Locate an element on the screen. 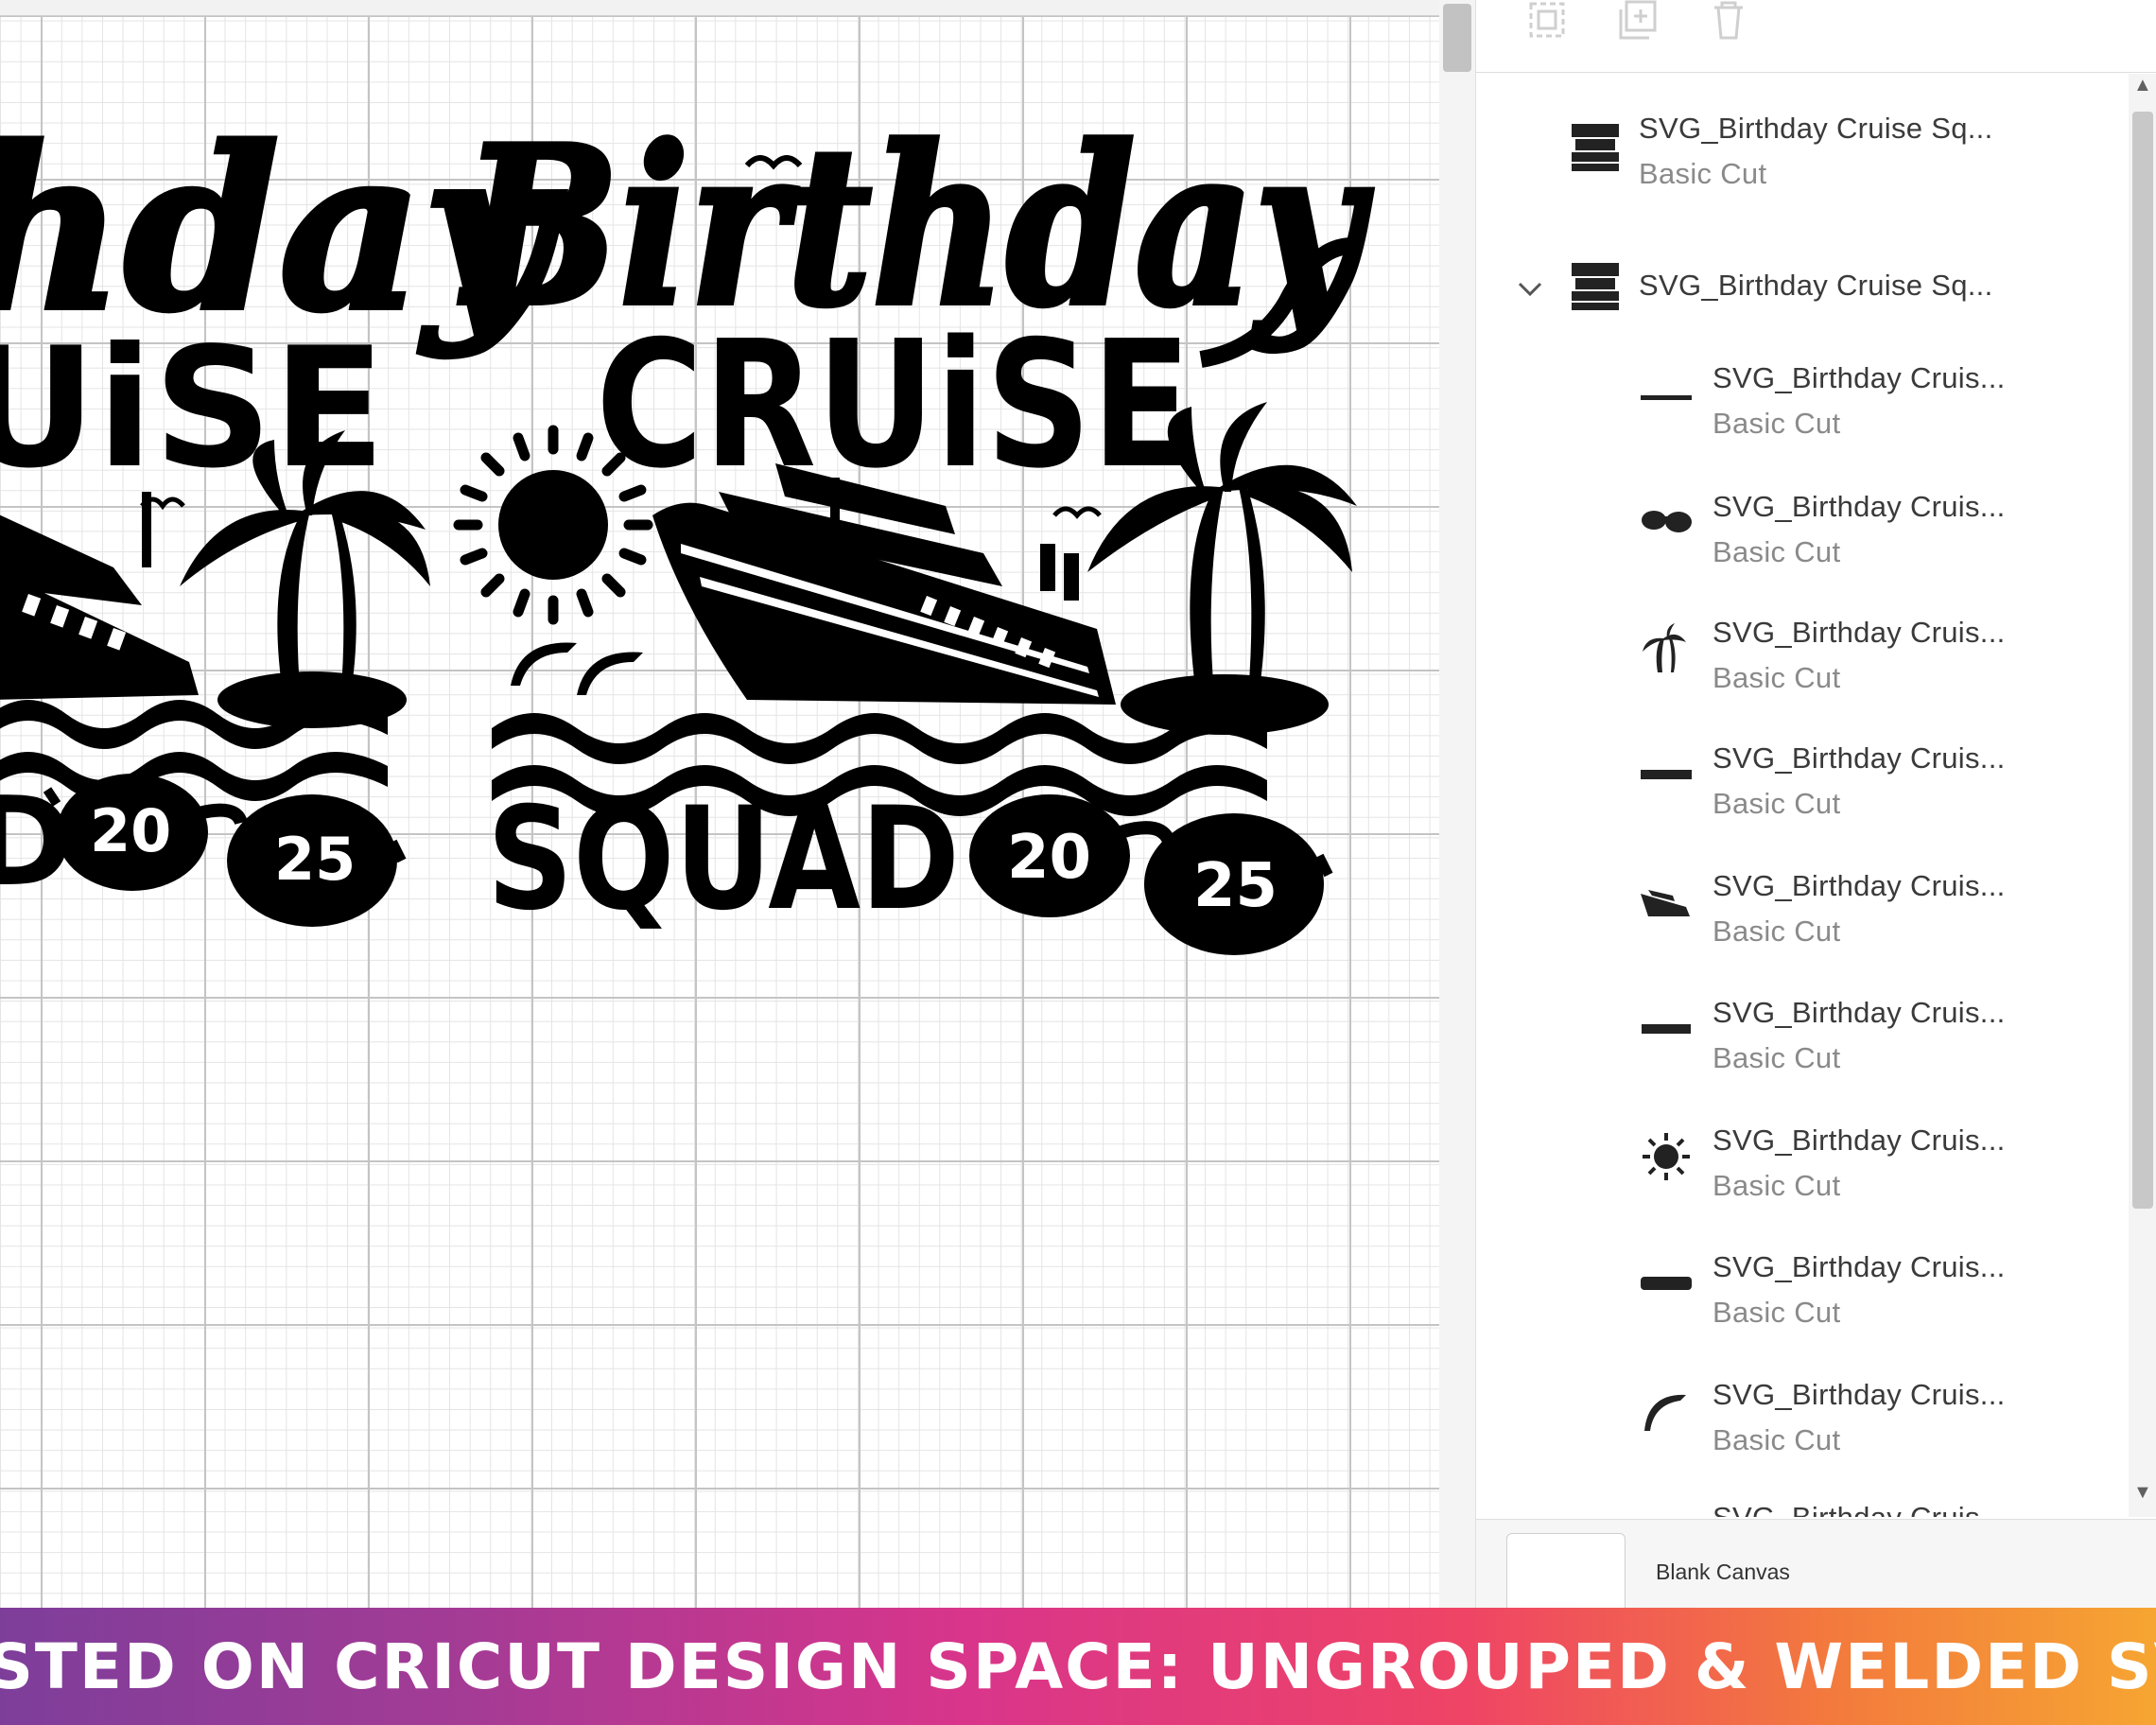 This screenshot has height=1725, width=2156. sun-thumb is located at coordinates (1666, 1156).